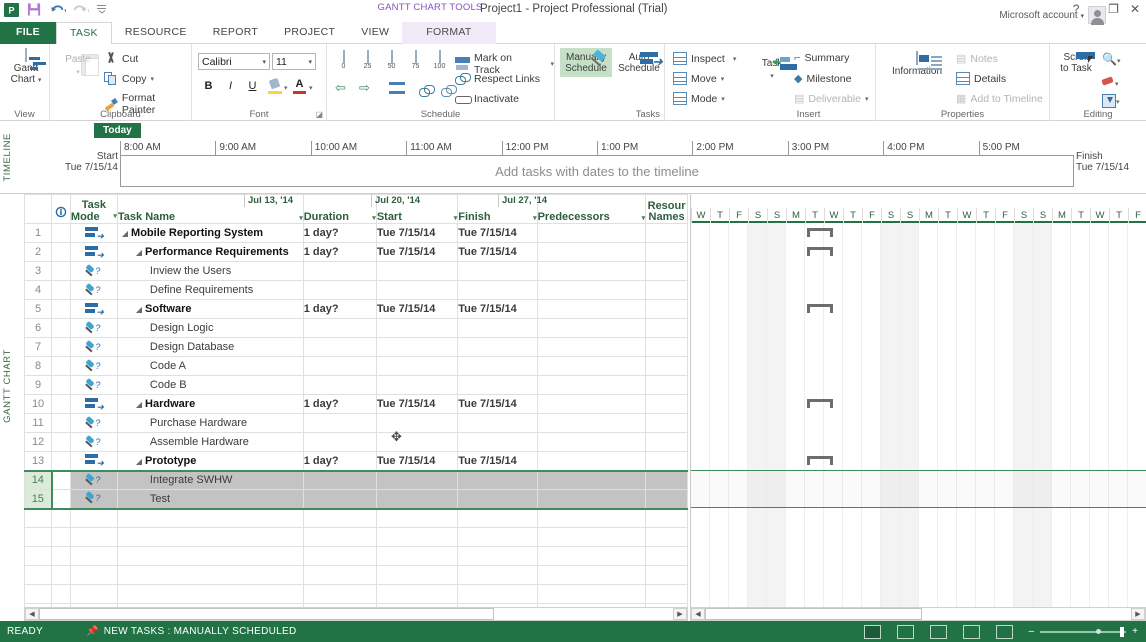  I want to click on tab-task: TASK, so click(83, 33).